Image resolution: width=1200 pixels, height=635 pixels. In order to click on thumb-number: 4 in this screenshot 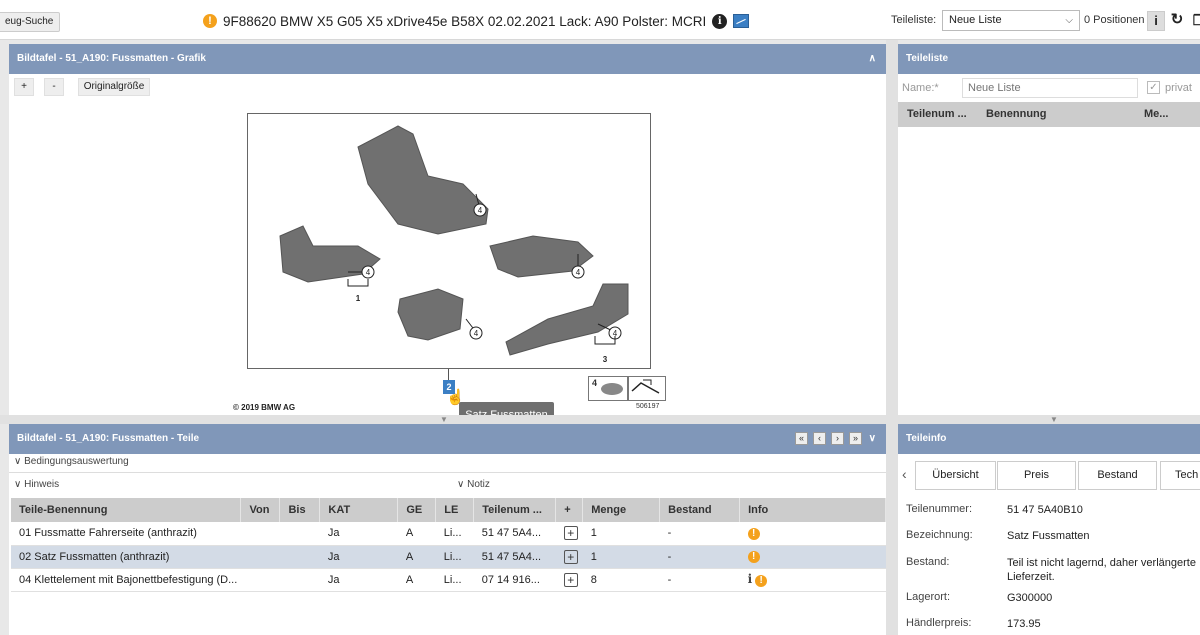, I will do `click(595, 383)`.